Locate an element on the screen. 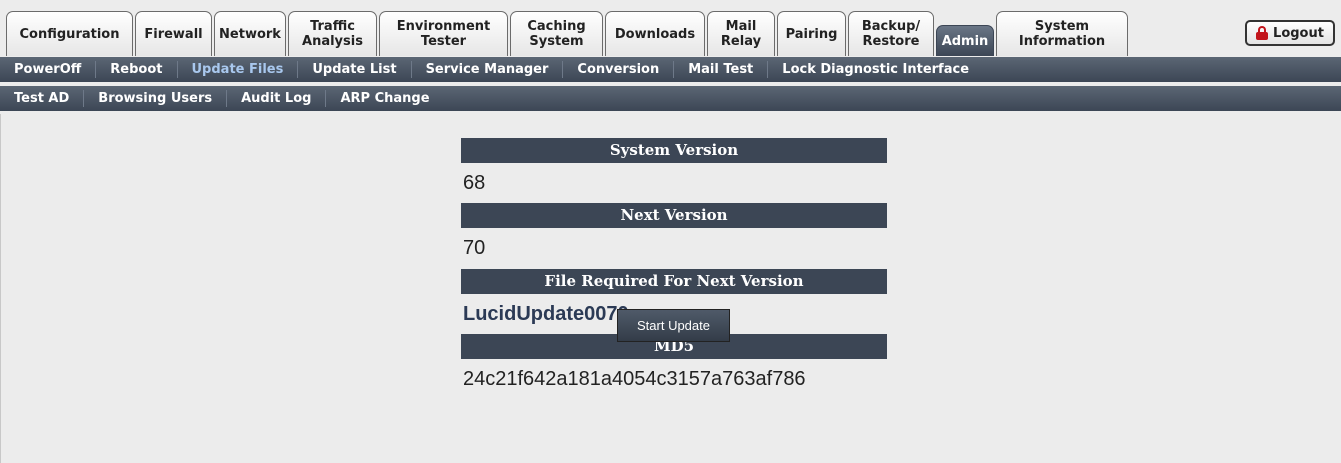 The width and height of the screenshot is (1341, 463). tab-firewall: Firewall is located at coordinates (173, 33).